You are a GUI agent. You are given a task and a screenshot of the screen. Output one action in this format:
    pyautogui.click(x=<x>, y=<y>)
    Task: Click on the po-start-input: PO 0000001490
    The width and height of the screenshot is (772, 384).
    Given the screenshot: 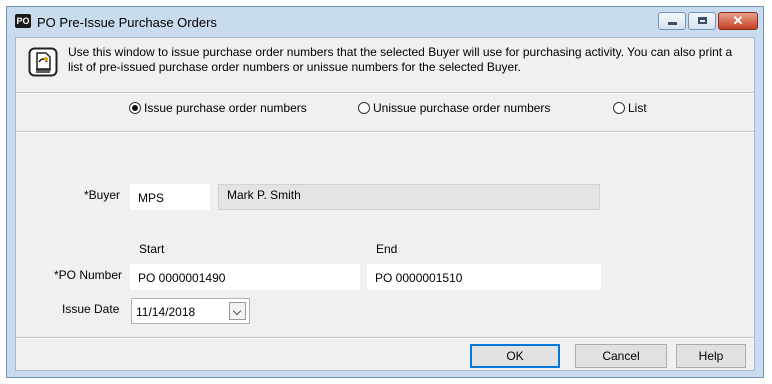 What is the action you would take?
    pyautogui.click(x=245, y=277)
    